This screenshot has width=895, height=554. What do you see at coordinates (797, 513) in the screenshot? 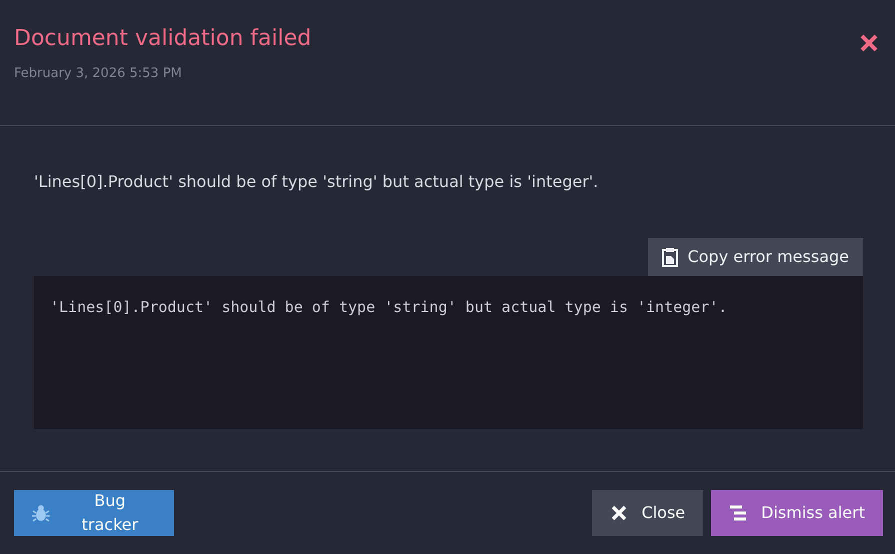
I see `dismiss-button: Dismiss alert` at bounding box center [797, 513].